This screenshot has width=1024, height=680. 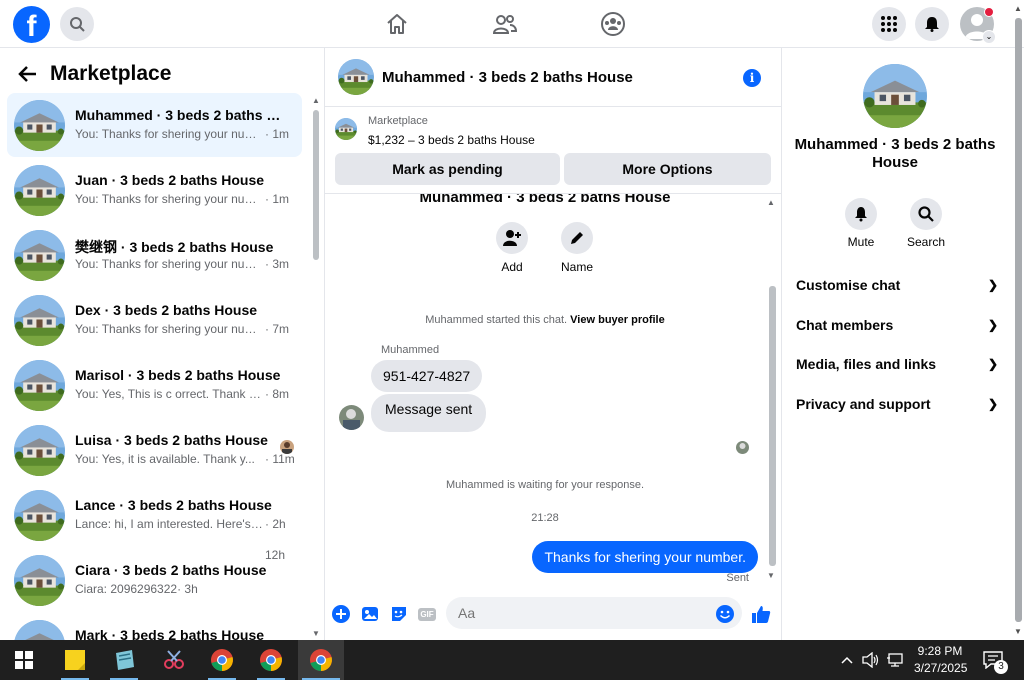 I want to click on chat-members-row: Chat members ❯, so click(x=897, y=325).